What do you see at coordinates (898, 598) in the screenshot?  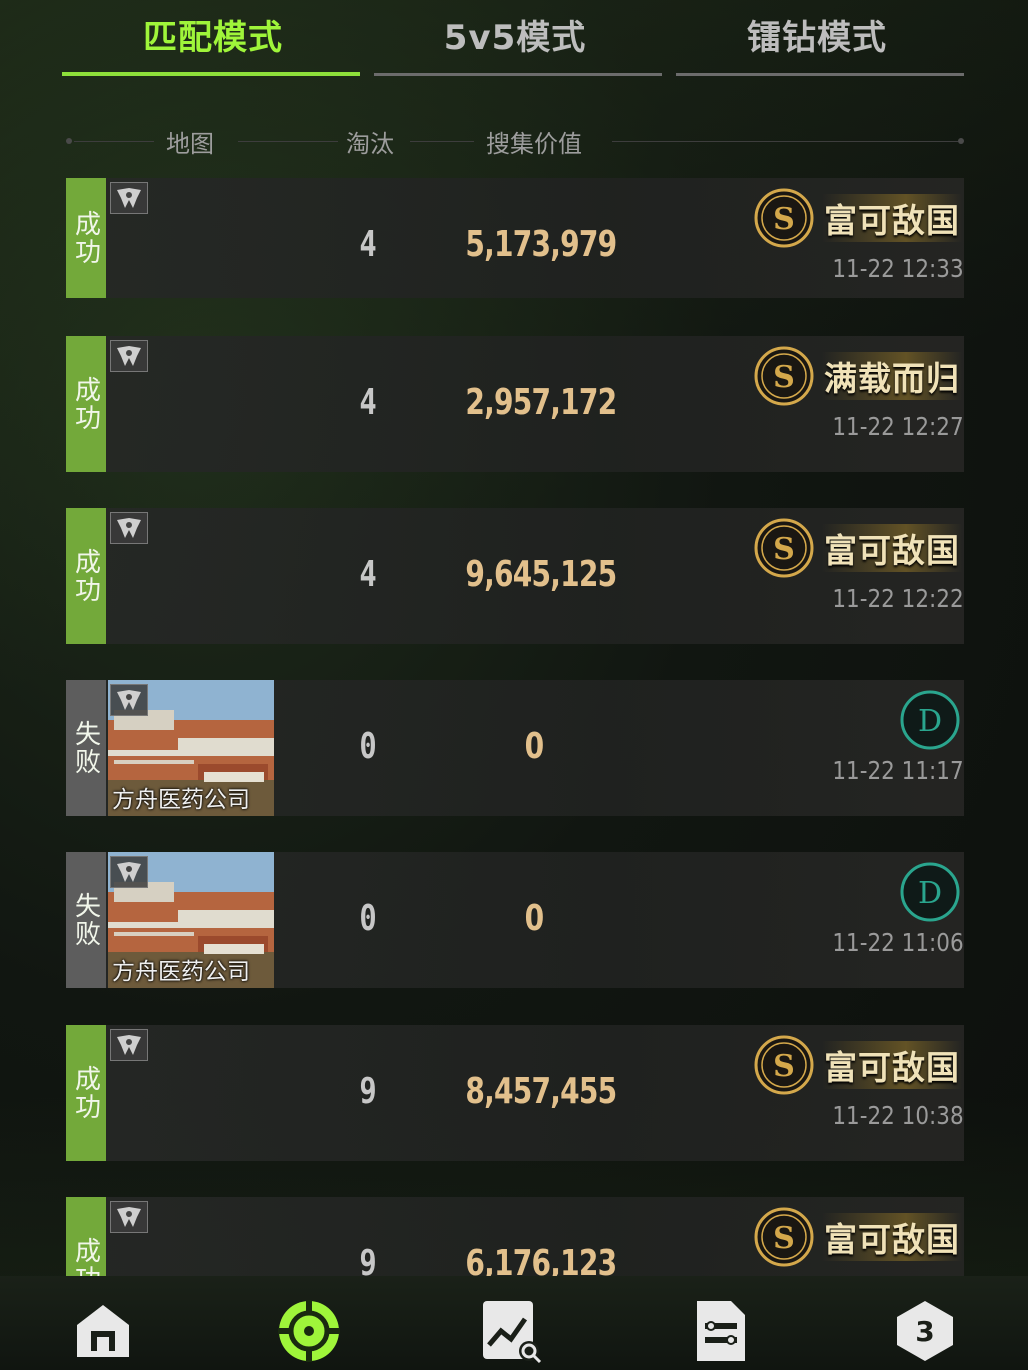 I see `match-time: 11-22 12:22` at bounding box center [898, 598].